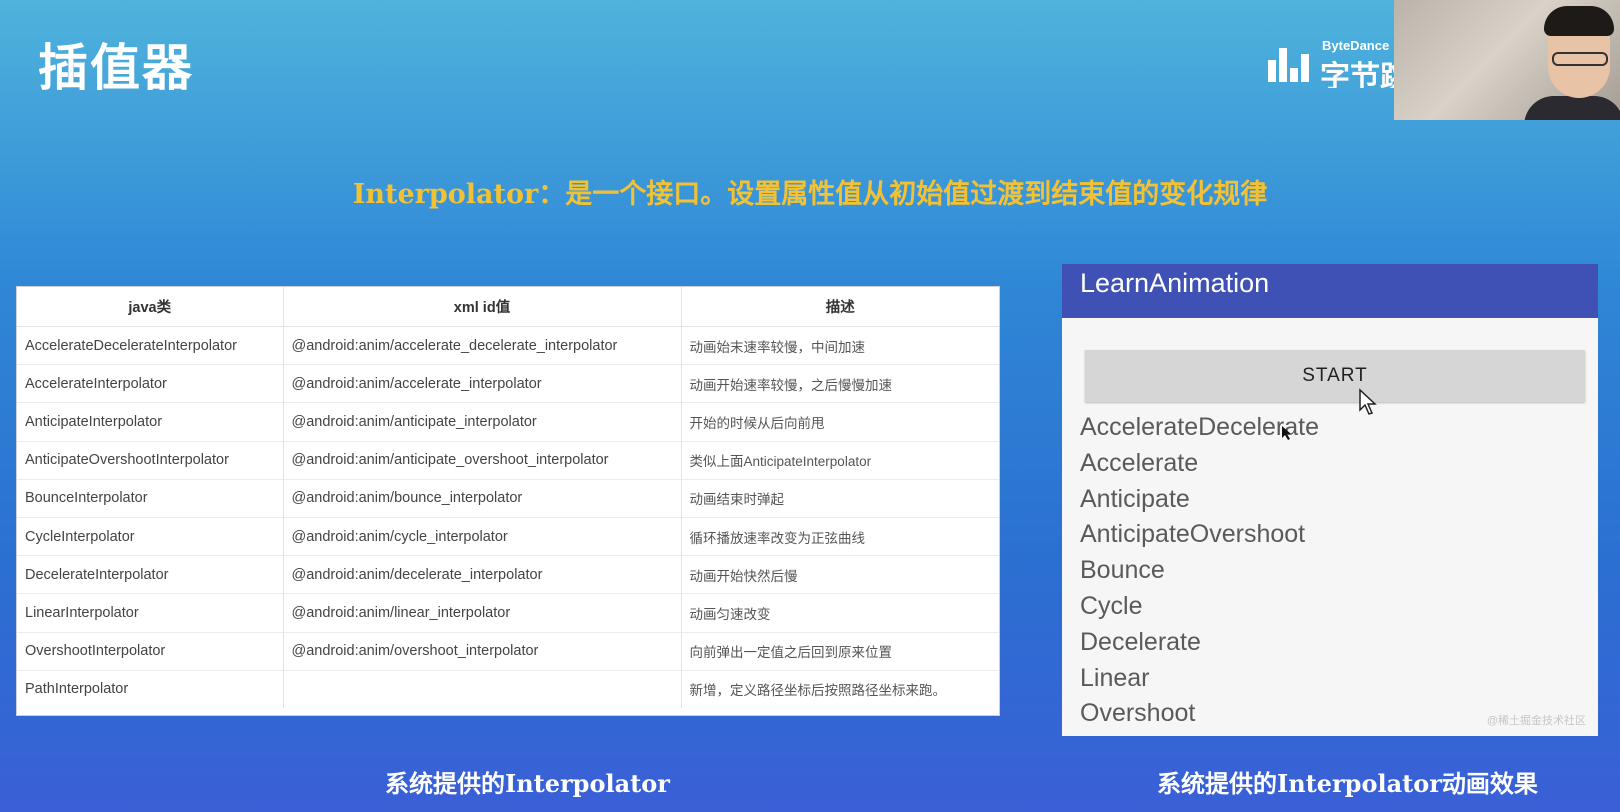 This screenshot has height=812, width=1620. I want to click on app-bar: LearnAnimation, so click(1330, 291).